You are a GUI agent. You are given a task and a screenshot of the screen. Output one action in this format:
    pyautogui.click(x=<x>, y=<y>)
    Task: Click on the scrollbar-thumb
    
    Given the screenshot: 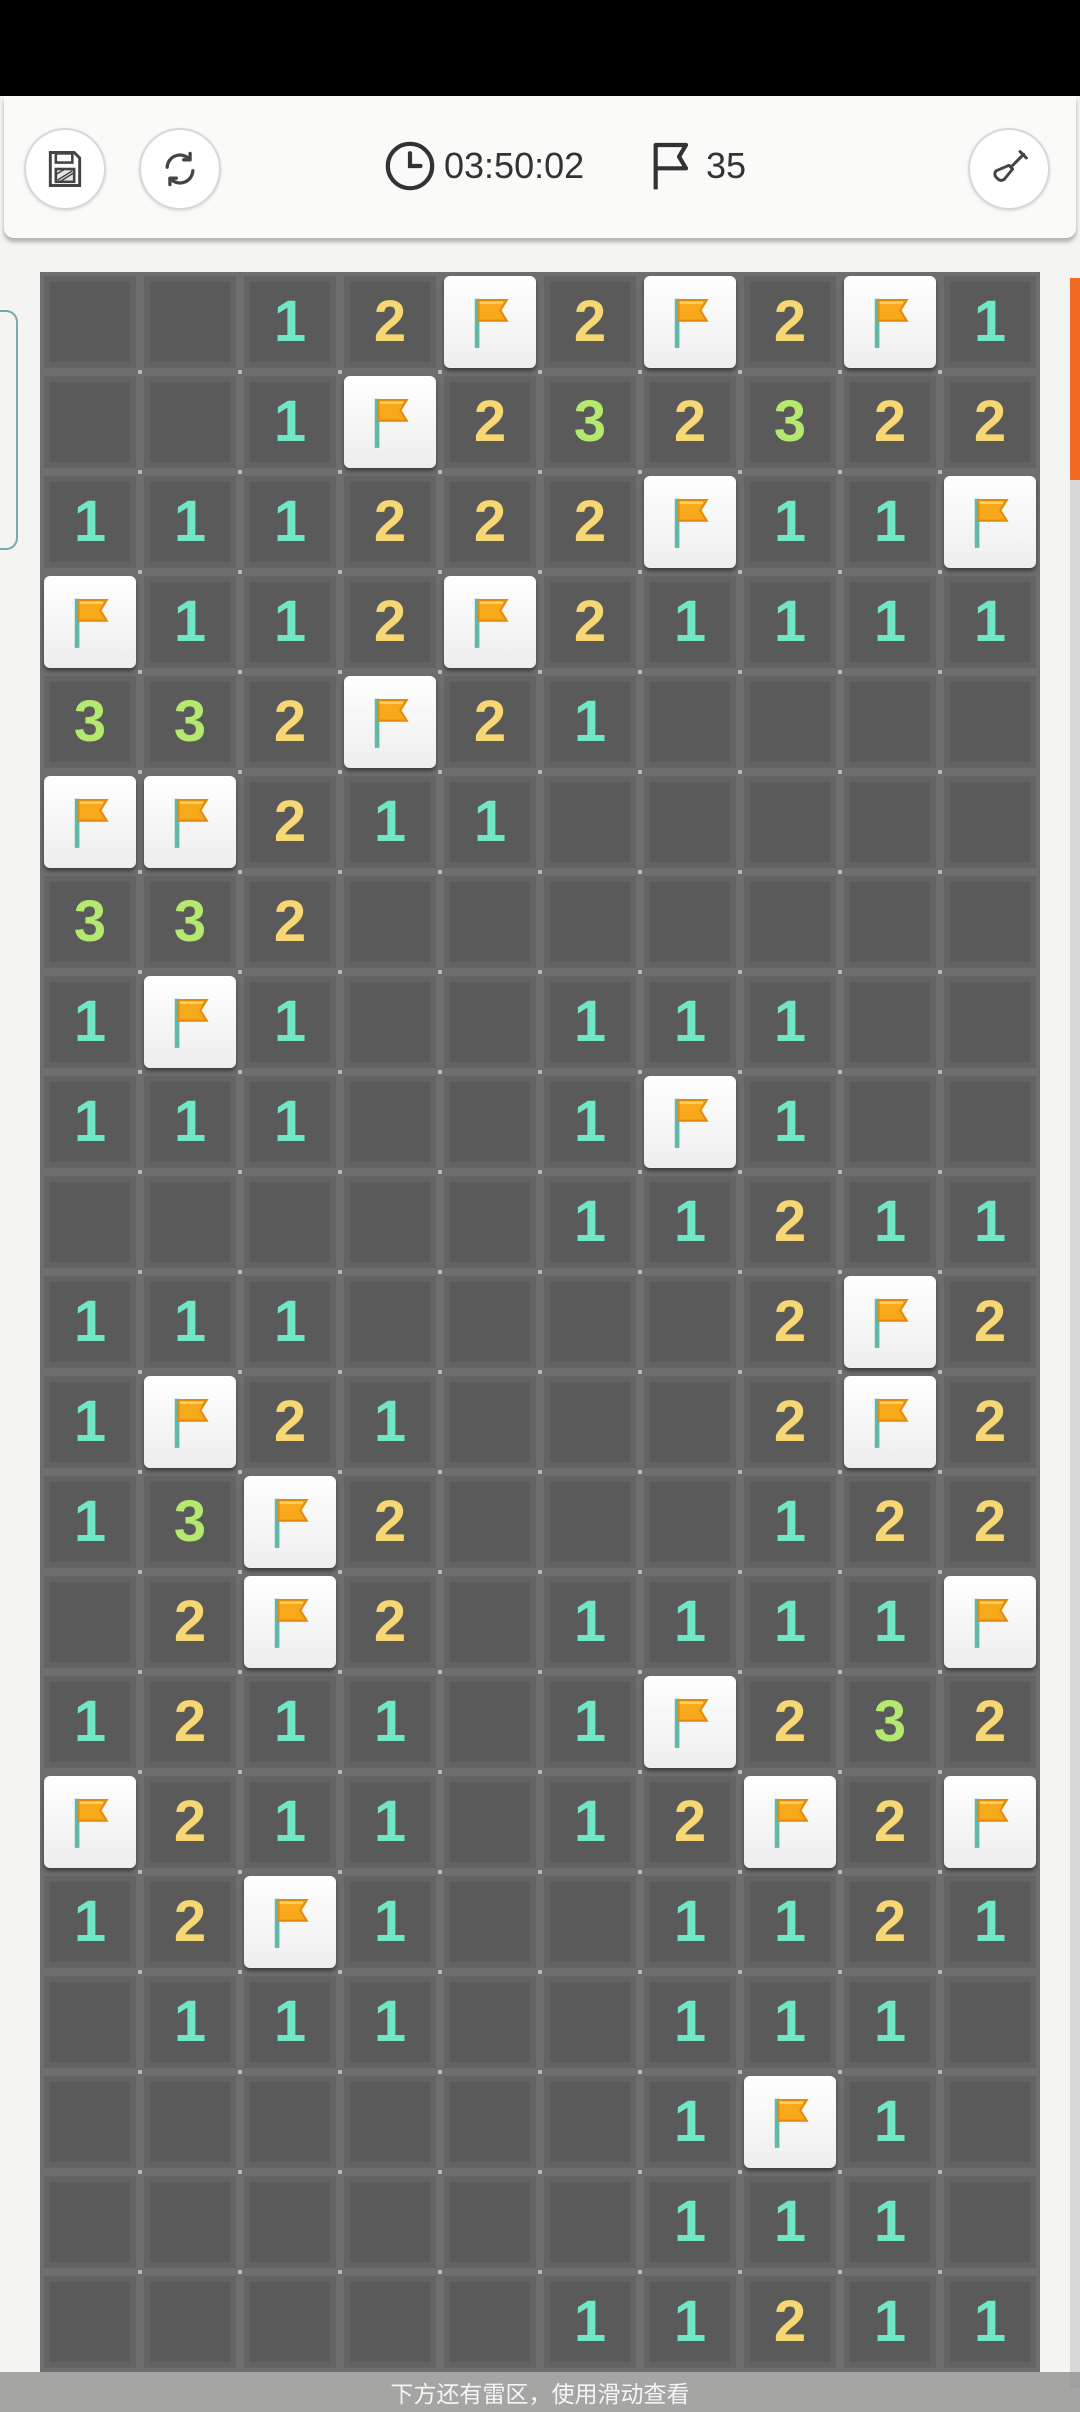 What is the action you would take?
    pyautogui.click(x=1075, y=379)
    